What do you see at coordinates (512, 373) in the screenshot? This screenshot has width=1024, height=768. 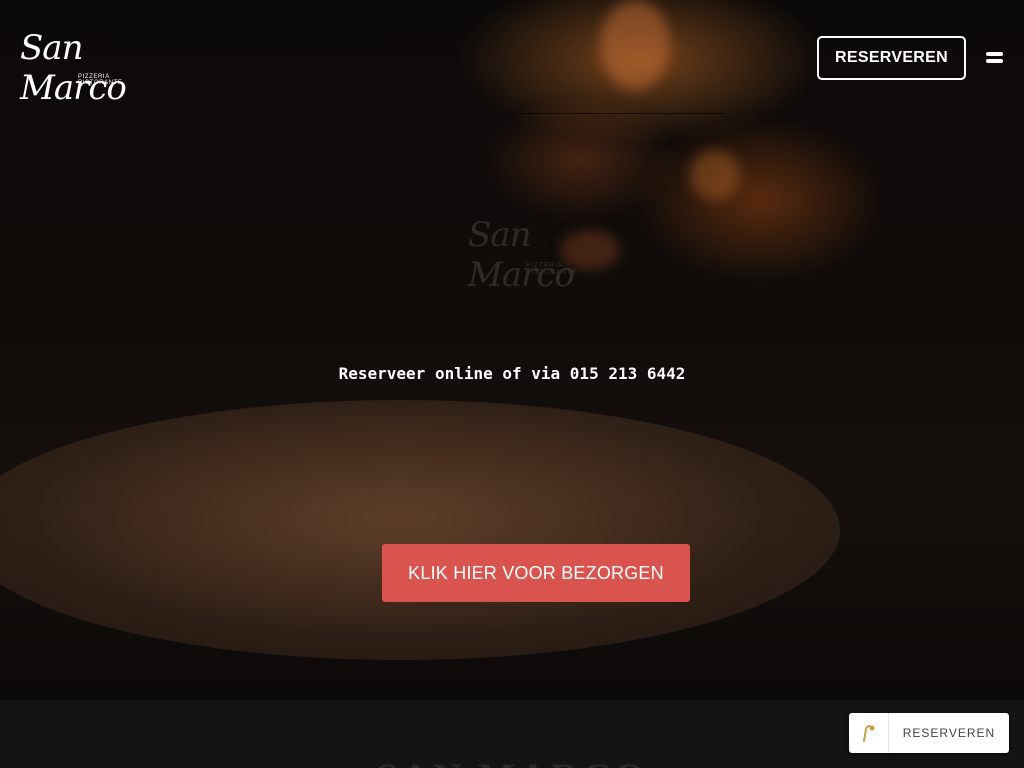 I see `reservation-tagline: Reserveer online of via 015 213 6442` at bounding box center [512, 373].